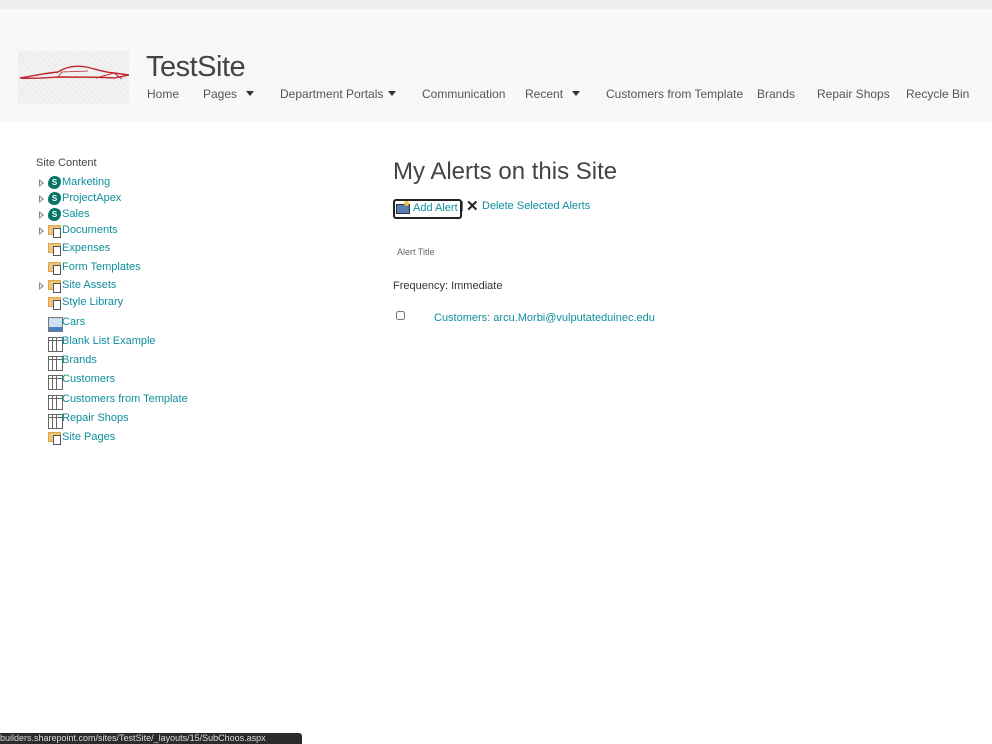  Describe the element at coordinates (101, 267) in the screenshot. I see `tree-item-label: Form Templates` at that location.